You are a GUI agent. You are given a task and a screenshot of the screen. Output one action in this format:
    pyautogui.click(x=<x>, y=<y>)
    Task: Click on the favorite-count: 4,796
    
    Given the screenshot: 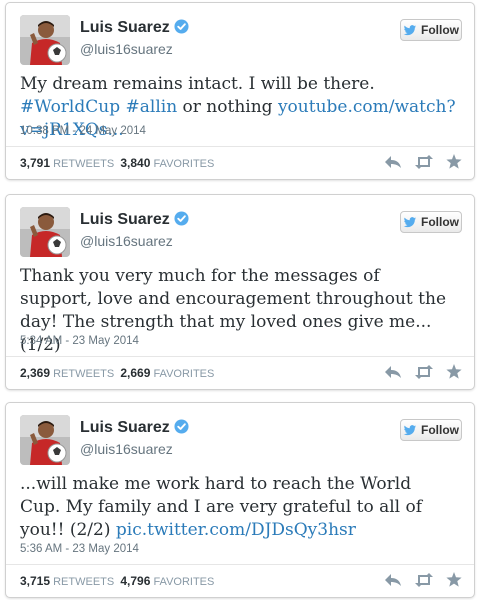 What is the action you would take?
    pyautogui.click(x=135, y=581)
    